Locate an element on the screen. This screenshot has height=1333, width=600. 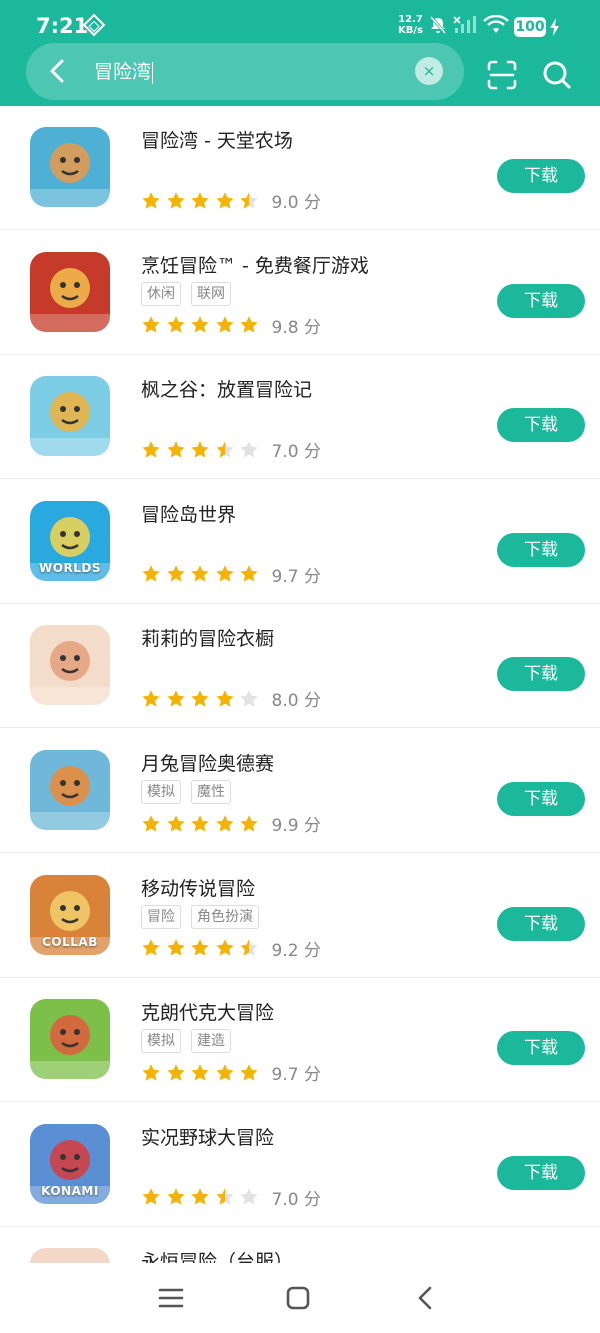
list-item: KONAMI 实况野球大冒险 7.0 分 下载 is located at coordinates (300, 1165).